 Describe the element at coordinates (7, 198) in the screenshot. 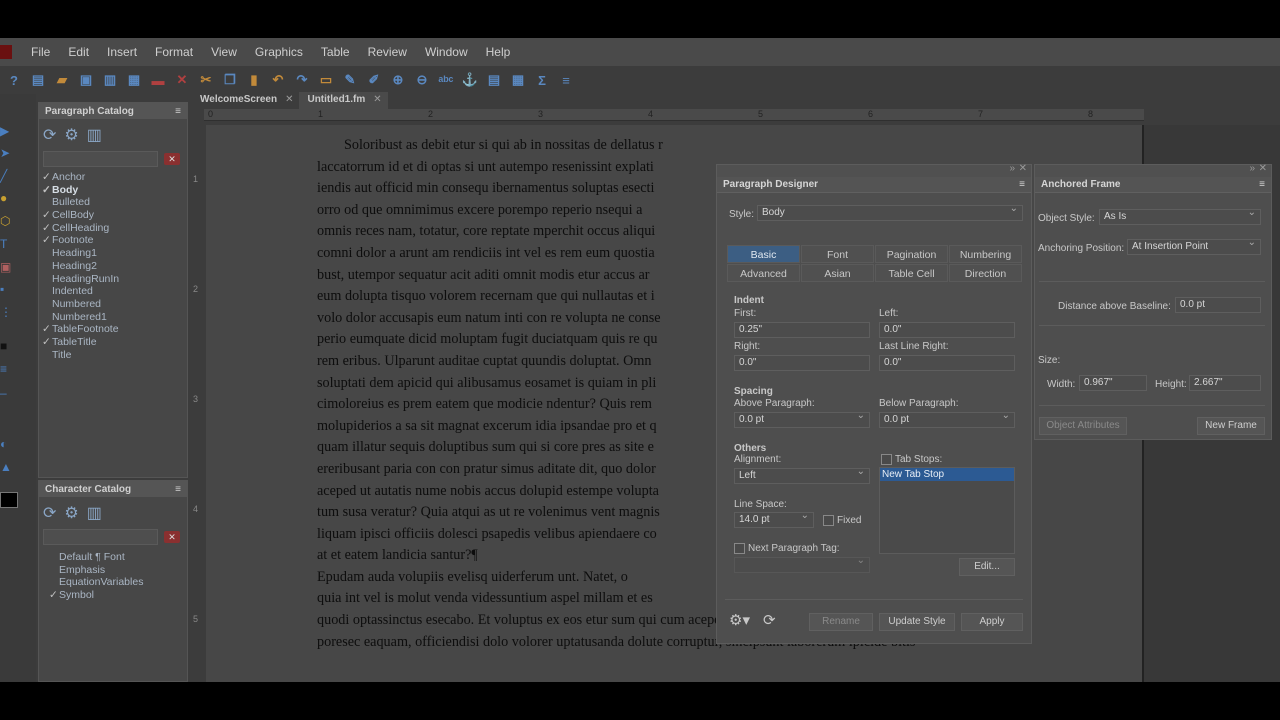

I see `oval-tool-icon: ●` at that location.